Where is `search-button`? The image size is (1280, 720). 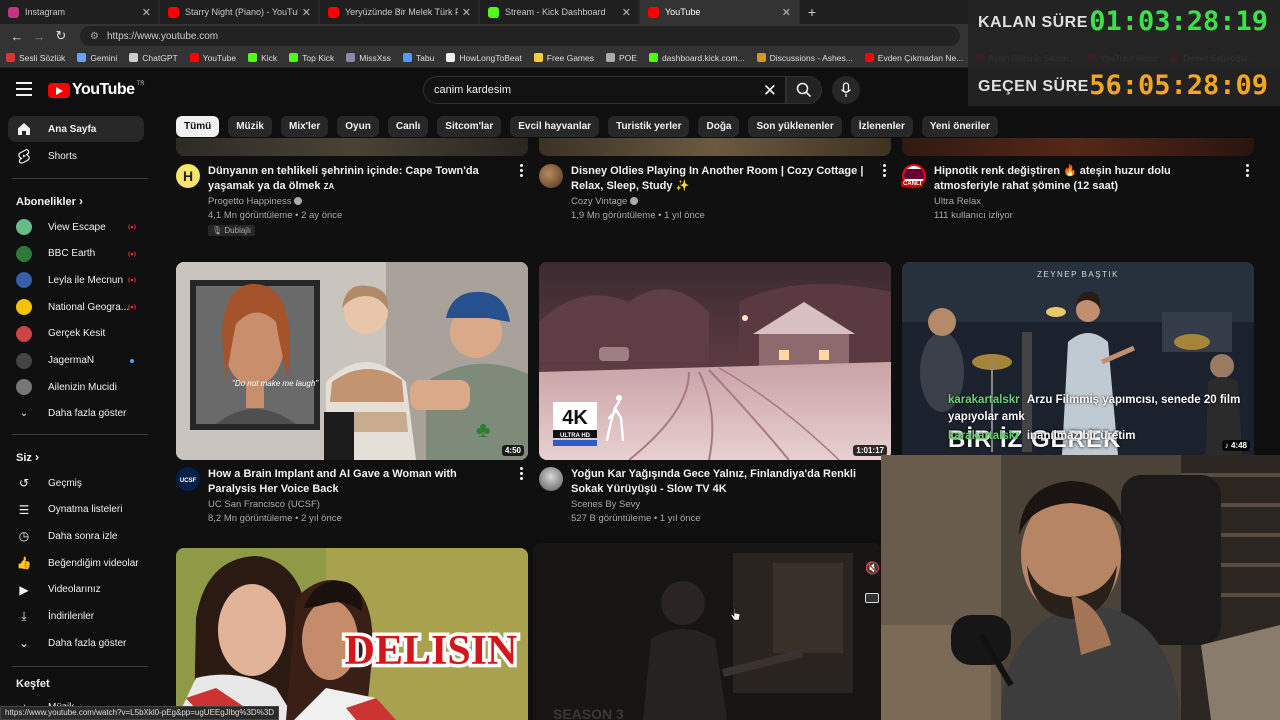
search-button is located at coordinates (804, 90).